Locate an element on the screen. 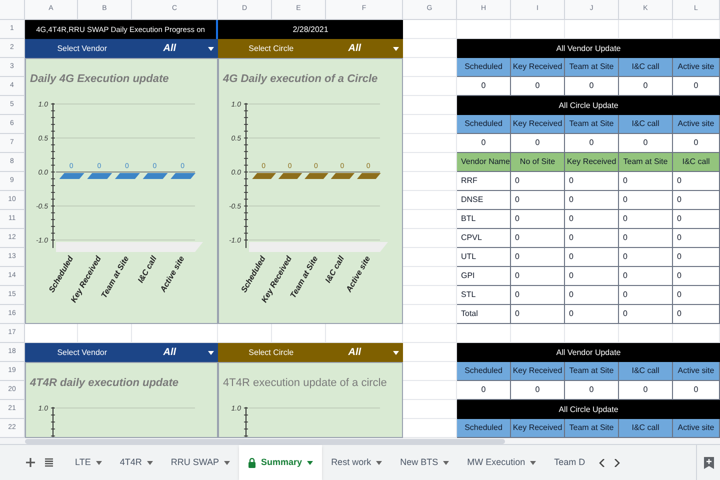 This screenshot has height=480, width=720. table-cell: CPVL is located at coordinates (484, 238).